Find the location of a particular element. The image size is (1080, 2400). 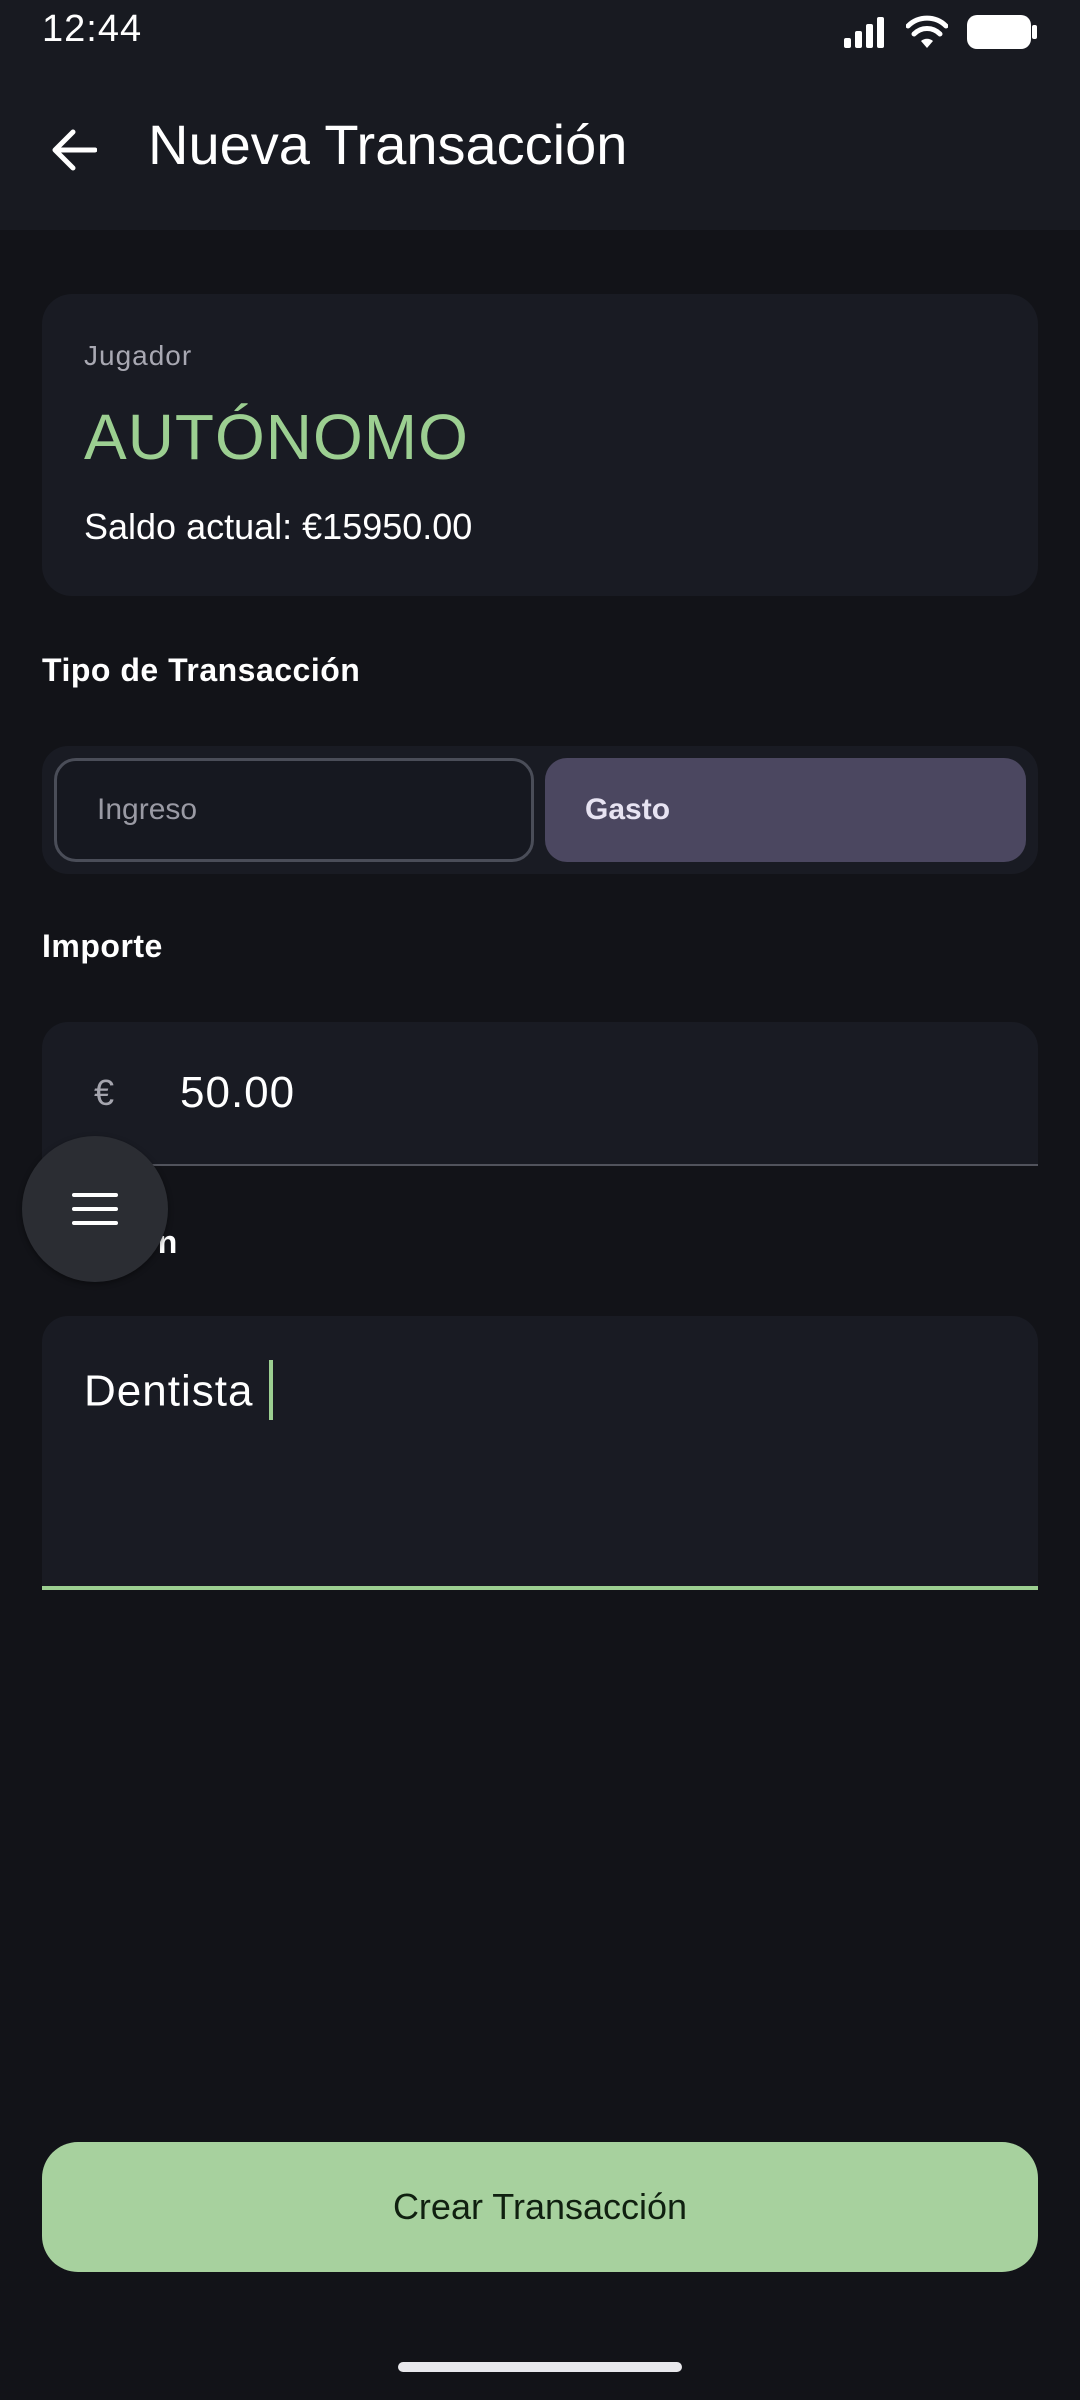

floating-menu-button is located at coordinates (95, 1209).